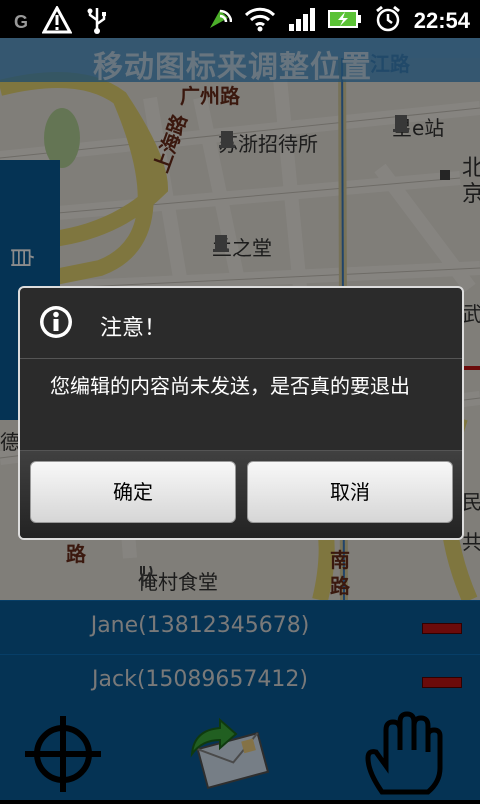 The width and height of the screenshot is (480, 804). I want to click on battery-charging-icon, so click(344, 21).